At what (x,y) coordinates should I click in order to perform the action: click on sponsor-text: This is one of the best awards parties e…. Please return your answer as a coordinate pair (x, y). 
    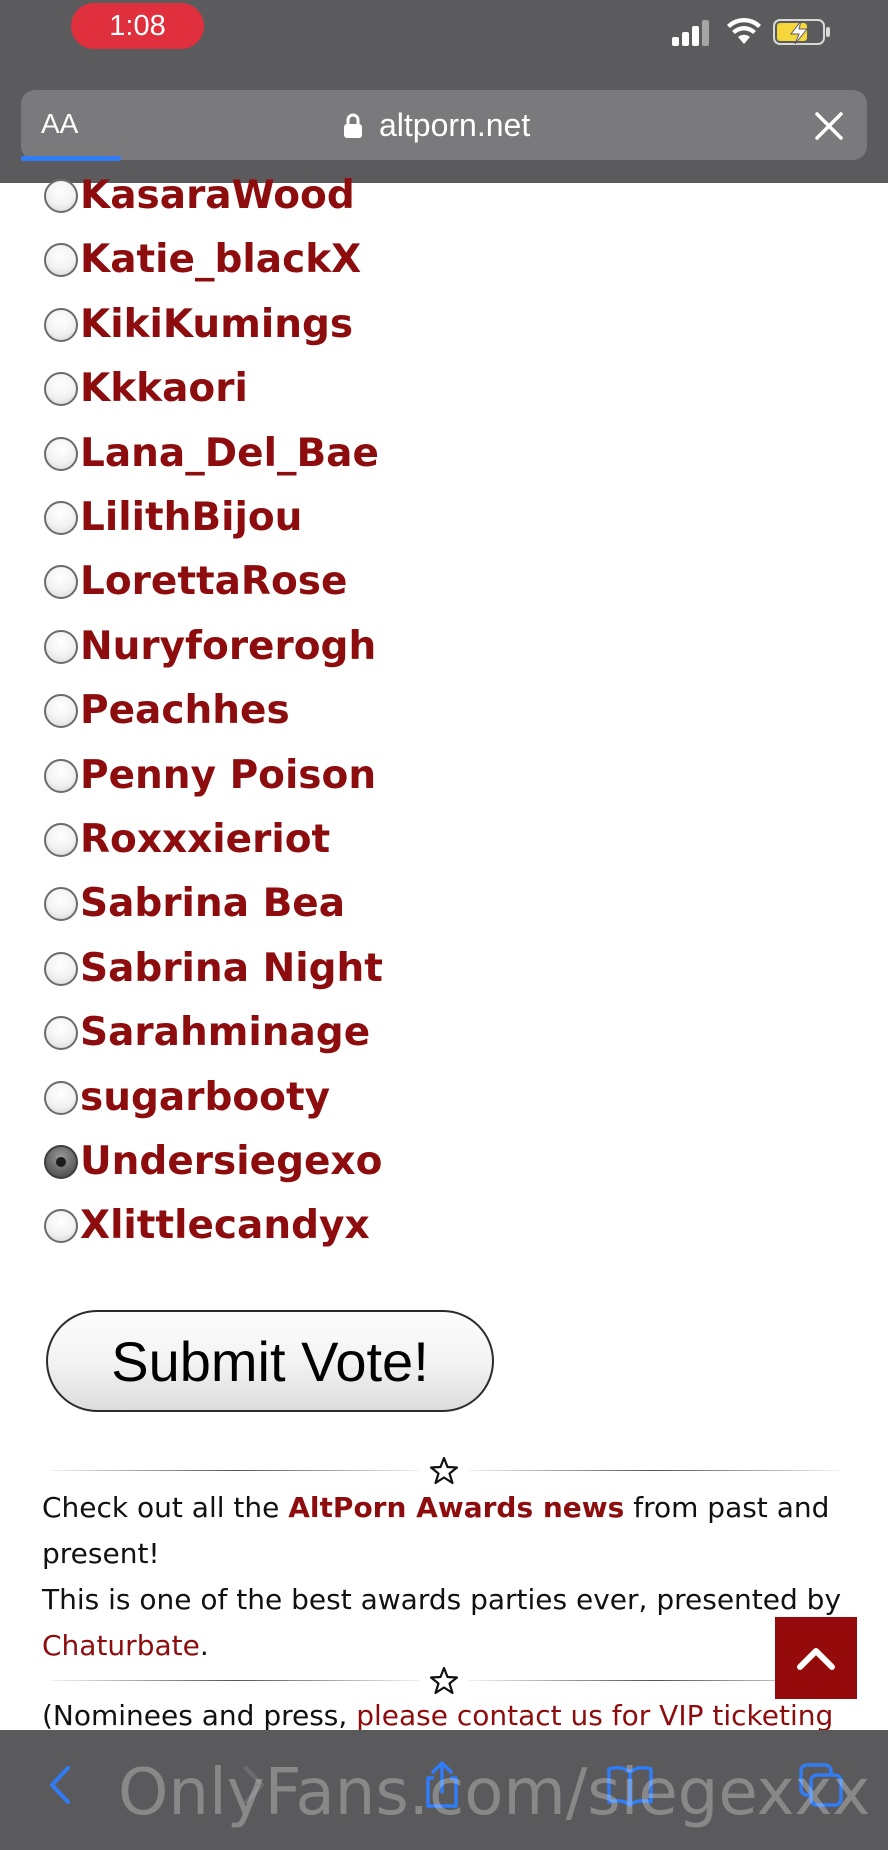
    Looking at the image, I should click on (442, 1599).